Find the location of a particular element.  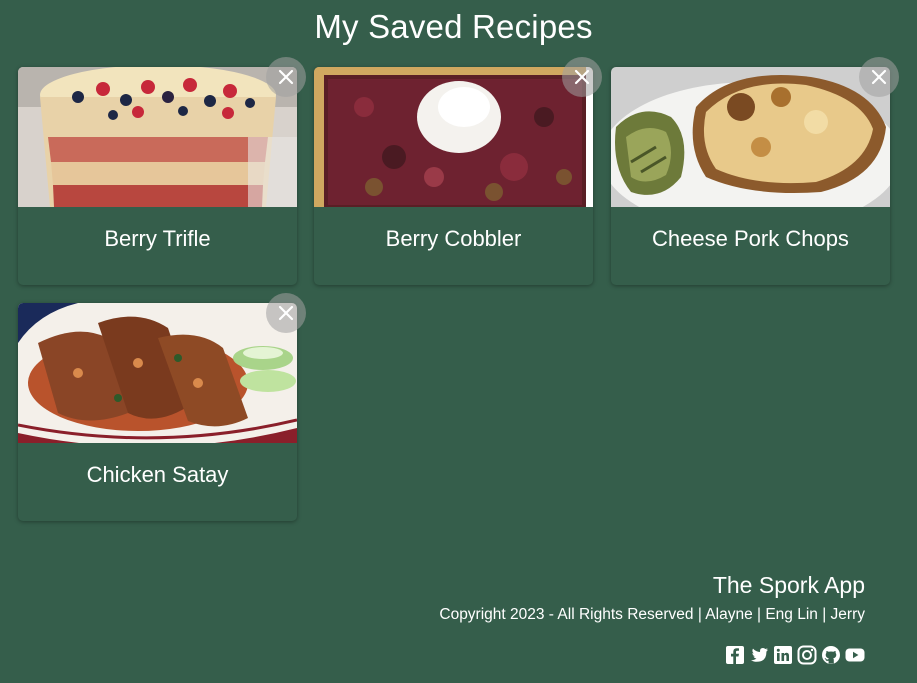

recipe-card: Cheese Pork Chops is located at coordinates (755, 171).